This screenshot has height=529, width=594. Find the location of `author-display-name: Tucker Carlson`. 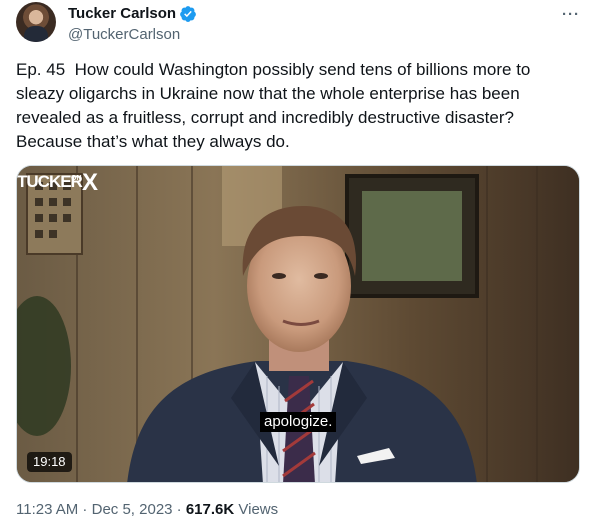

author-display-name: Tucker Carlson is located at coordinates (122, 14).